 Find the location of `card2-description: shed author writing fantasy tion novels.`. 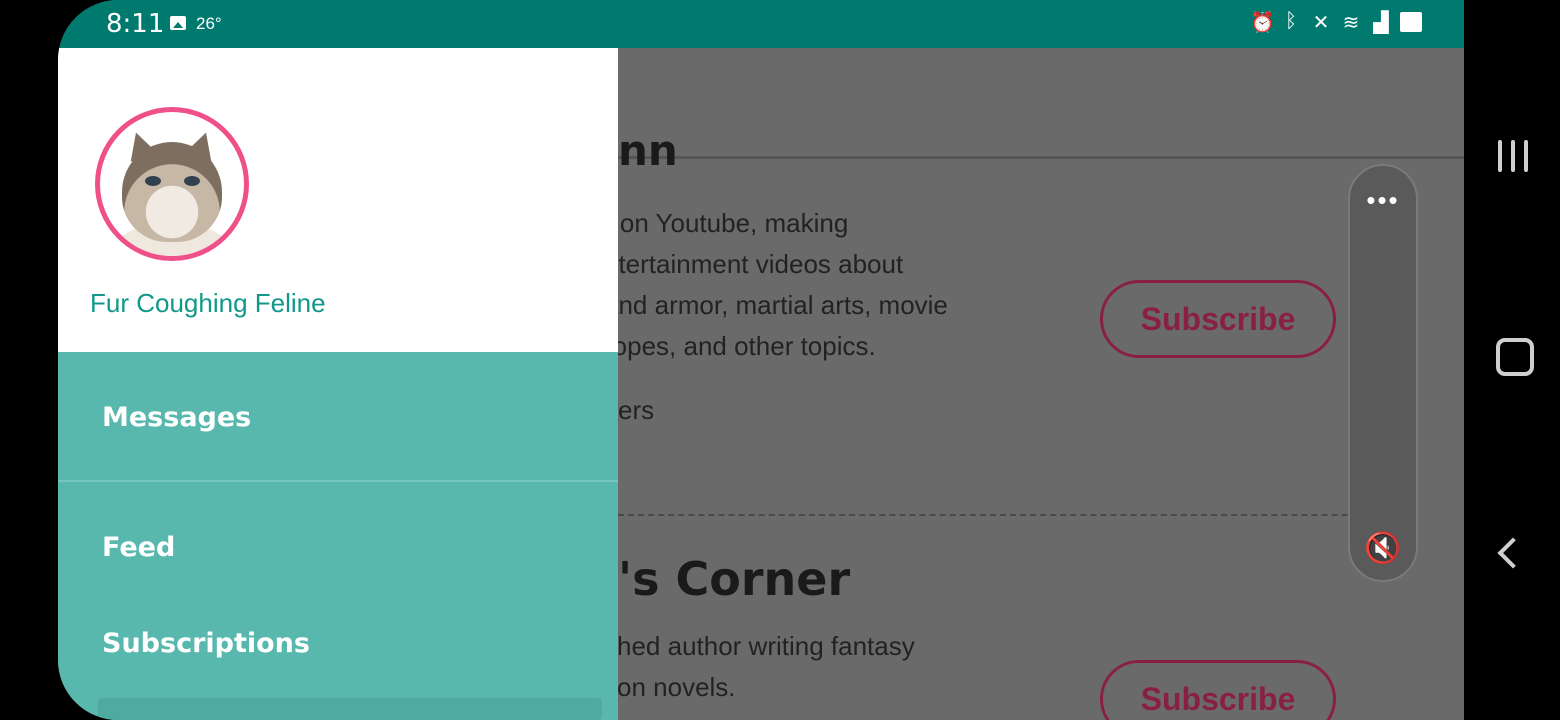

card2-description: shed author writing fantasy tion novels. is located at coordinates (759, 666).